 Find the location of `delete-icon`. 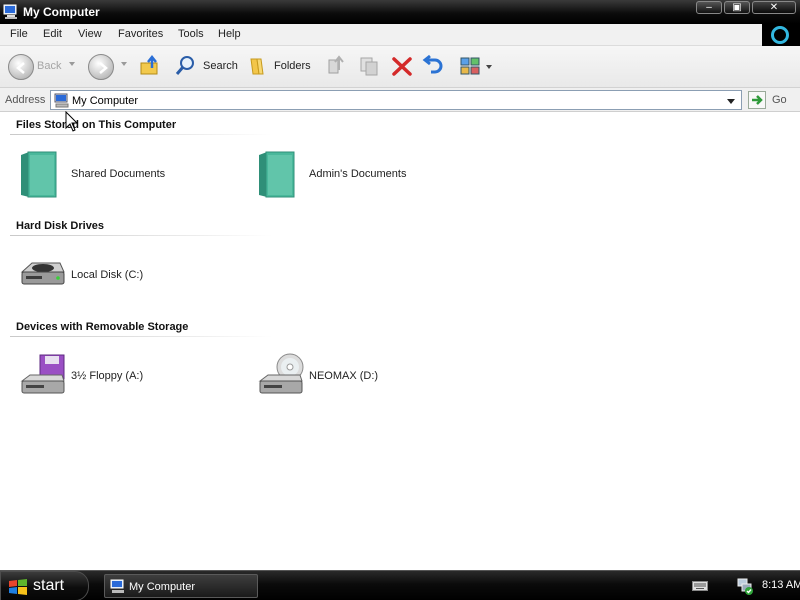

delete-icon is located at coordinates (402, 66).